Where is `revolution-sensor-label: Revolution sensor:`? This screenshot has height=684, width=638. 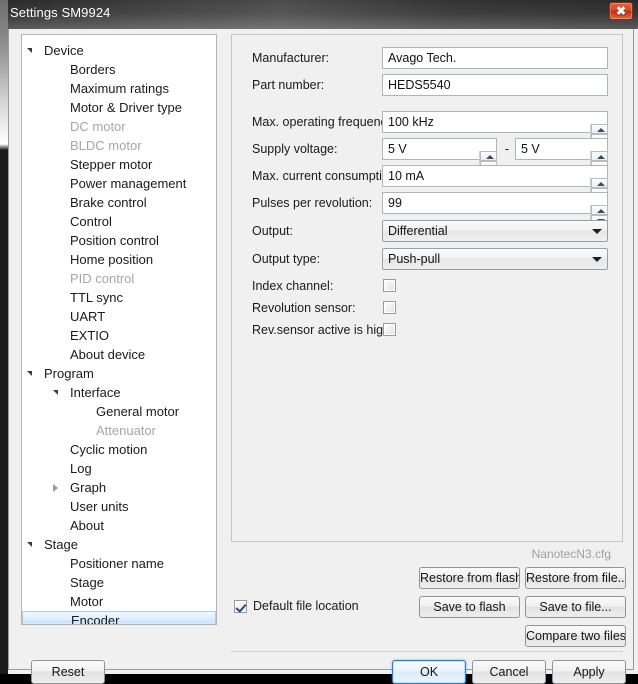
revolution-sensor-label: Revolution sensor: is located at coordinates (304, 308).